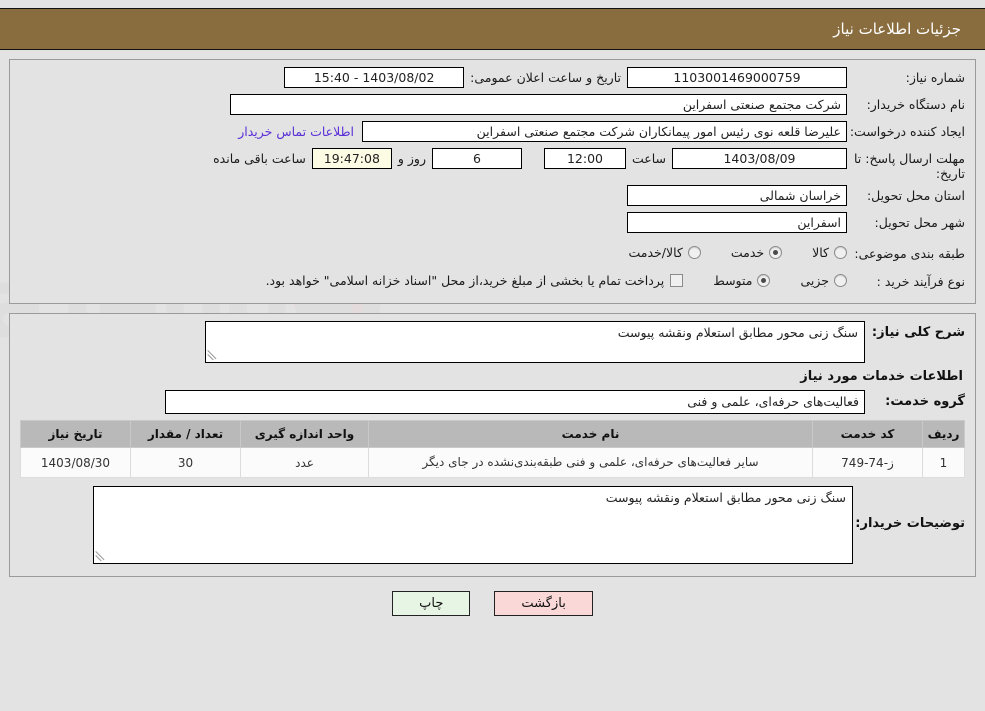  What do you see at coordinates (492, 223) in the screenshot?
I see `row-city: شهر محل تحویل: اسفراین` at bounding box center [492, 223].